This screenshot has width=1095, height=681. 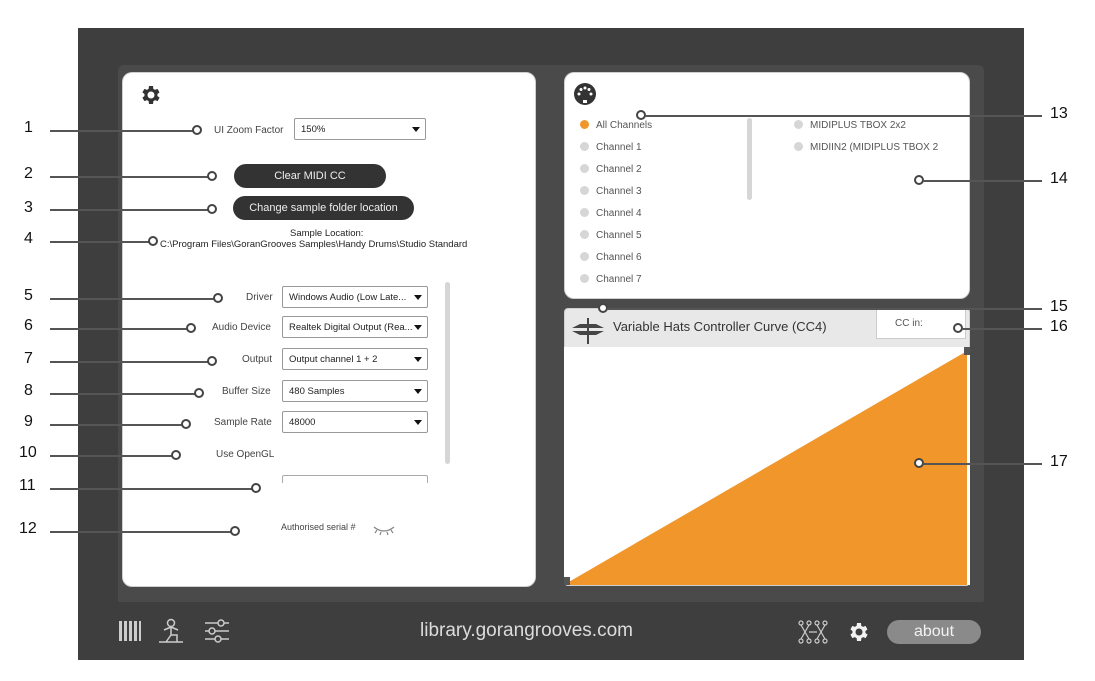 What do you see at coordinates (355, 422) in the screenshot?
I see `sample-rate-select: 48000` at bounding box center [355, 422].